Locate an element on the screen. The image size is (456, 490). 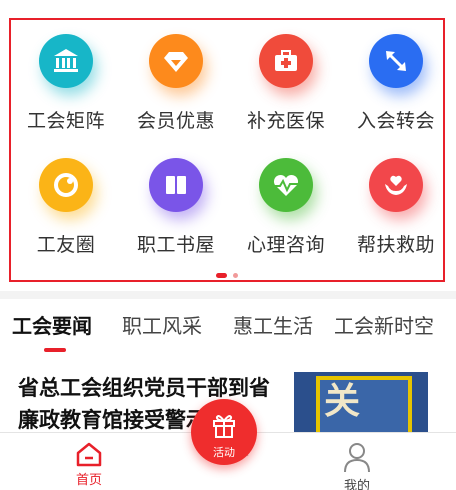
diamond-icon is located at coordinates (176, 61).